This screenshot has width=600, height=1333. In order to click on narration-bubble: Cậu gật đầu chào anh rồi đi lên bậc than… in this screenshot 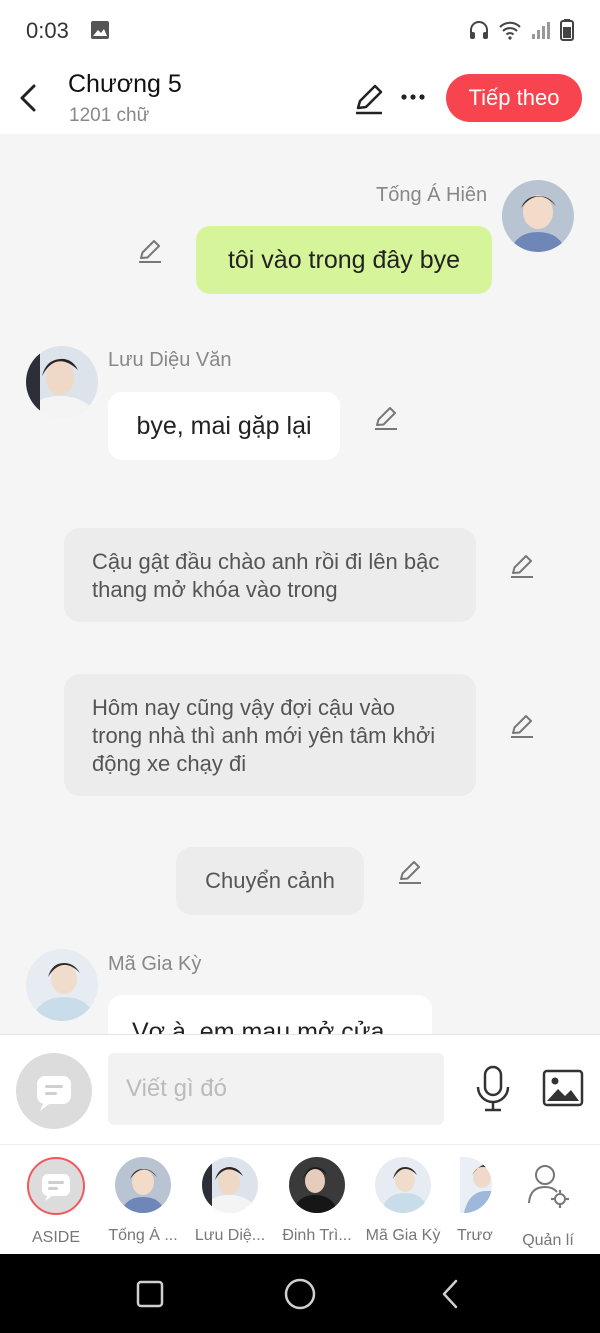, I will do `click(270, 575)`.